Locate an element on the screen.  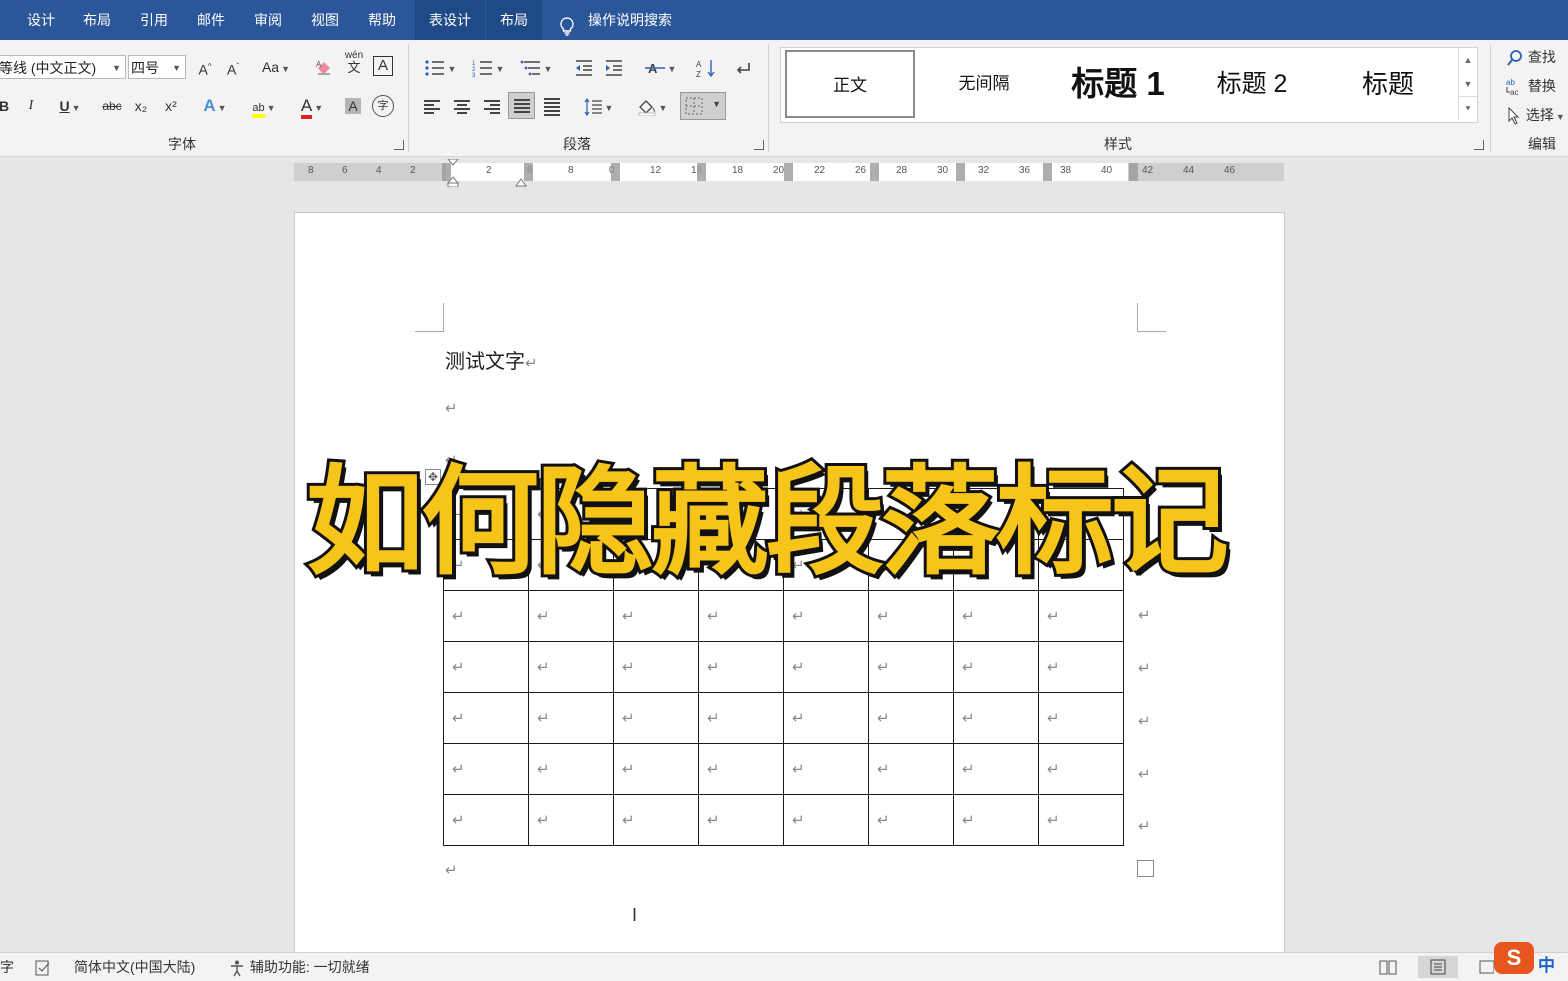
style-title: 标题 is located at coordinates (1388, 84).